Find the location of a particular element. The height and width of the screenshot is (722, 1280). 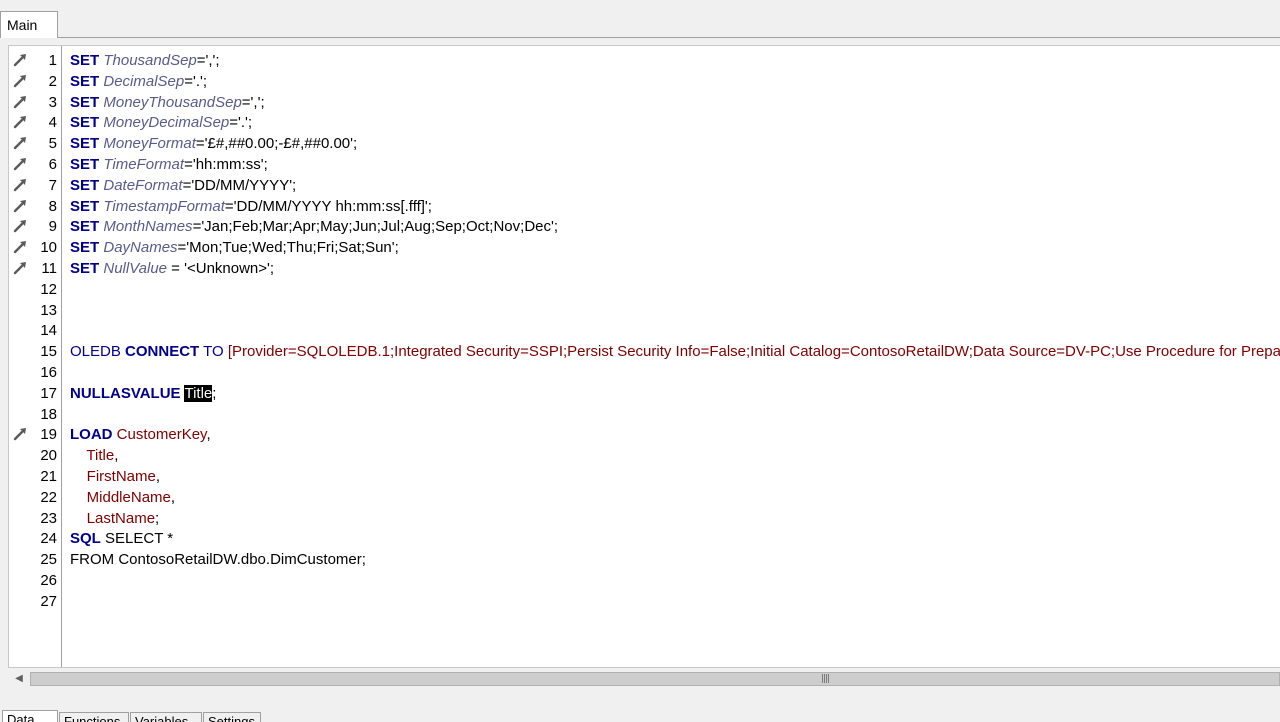

line-number: 2 is located at coordinates (52, 81).